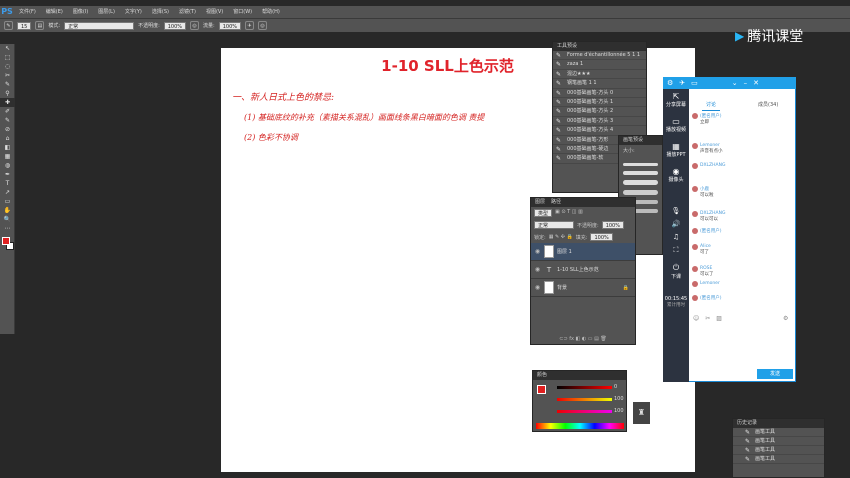  What do you see at coordinates (230, 25) in the screenshot?
I see `flow-field: 100%` at bounding box center [230, 25].